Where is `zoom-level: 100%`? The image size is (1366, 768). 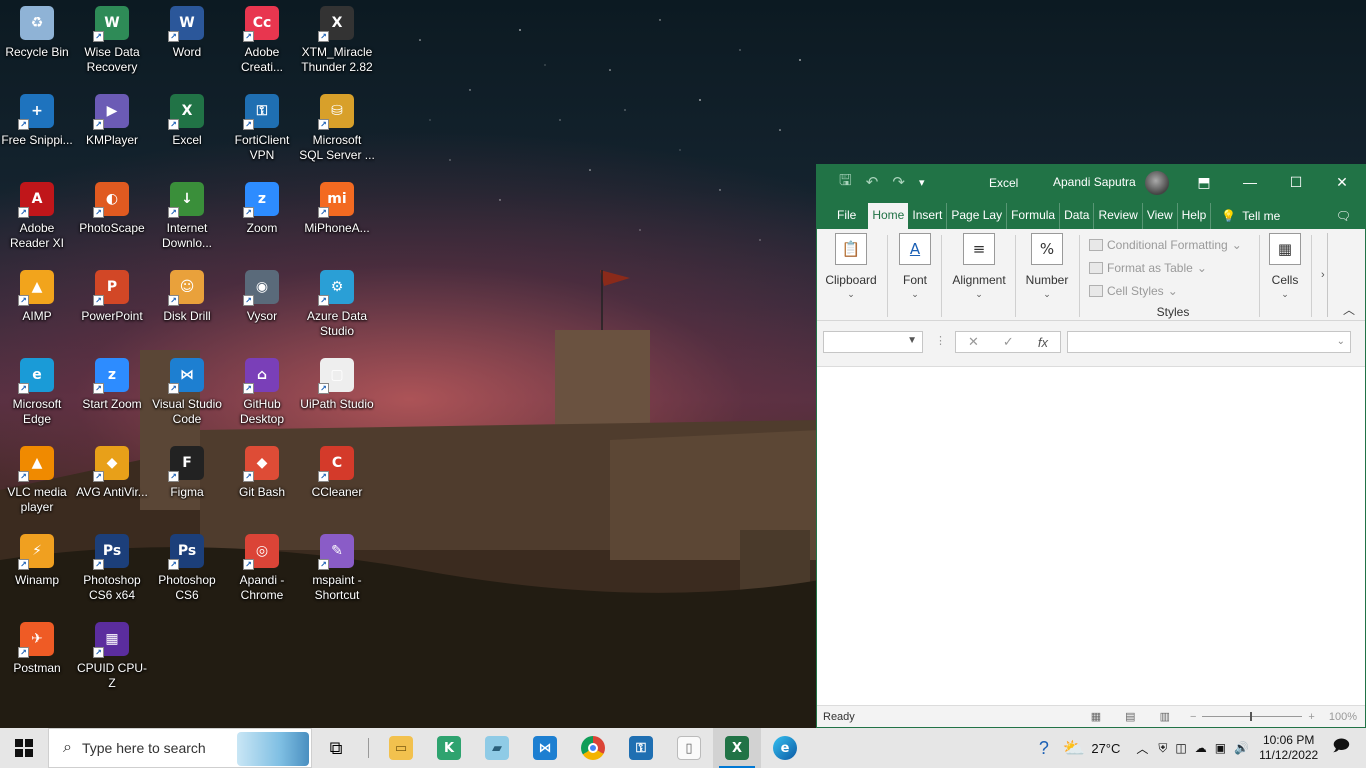 zoom-level: 100% is located at coordinates (1343, 717).